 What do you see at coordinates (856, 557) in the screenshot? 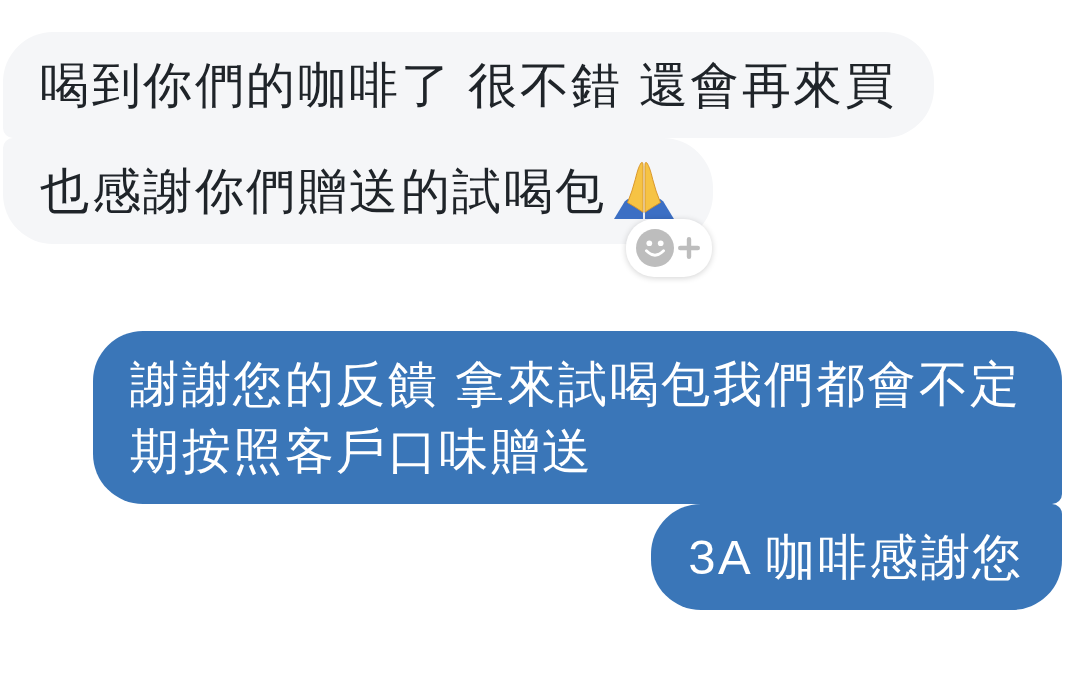
I see `message-text: 3A 咖啡感謝您` at bounding box center [856, 557].